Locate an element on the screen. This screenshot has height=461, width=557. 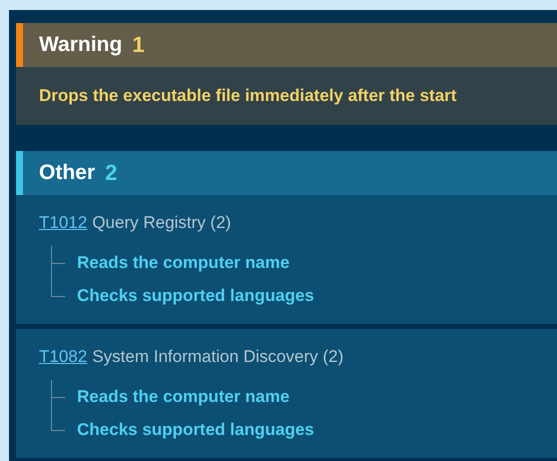
section-count: 1 is located at coordinates (138, 45).